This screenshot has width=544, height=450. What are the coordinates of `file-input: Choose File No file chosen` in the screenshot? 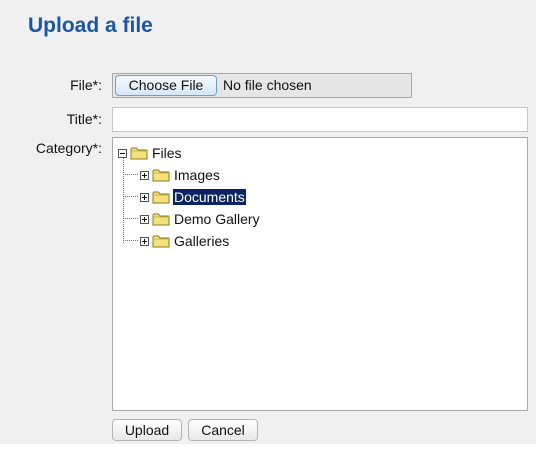 It's located at (262, 85).